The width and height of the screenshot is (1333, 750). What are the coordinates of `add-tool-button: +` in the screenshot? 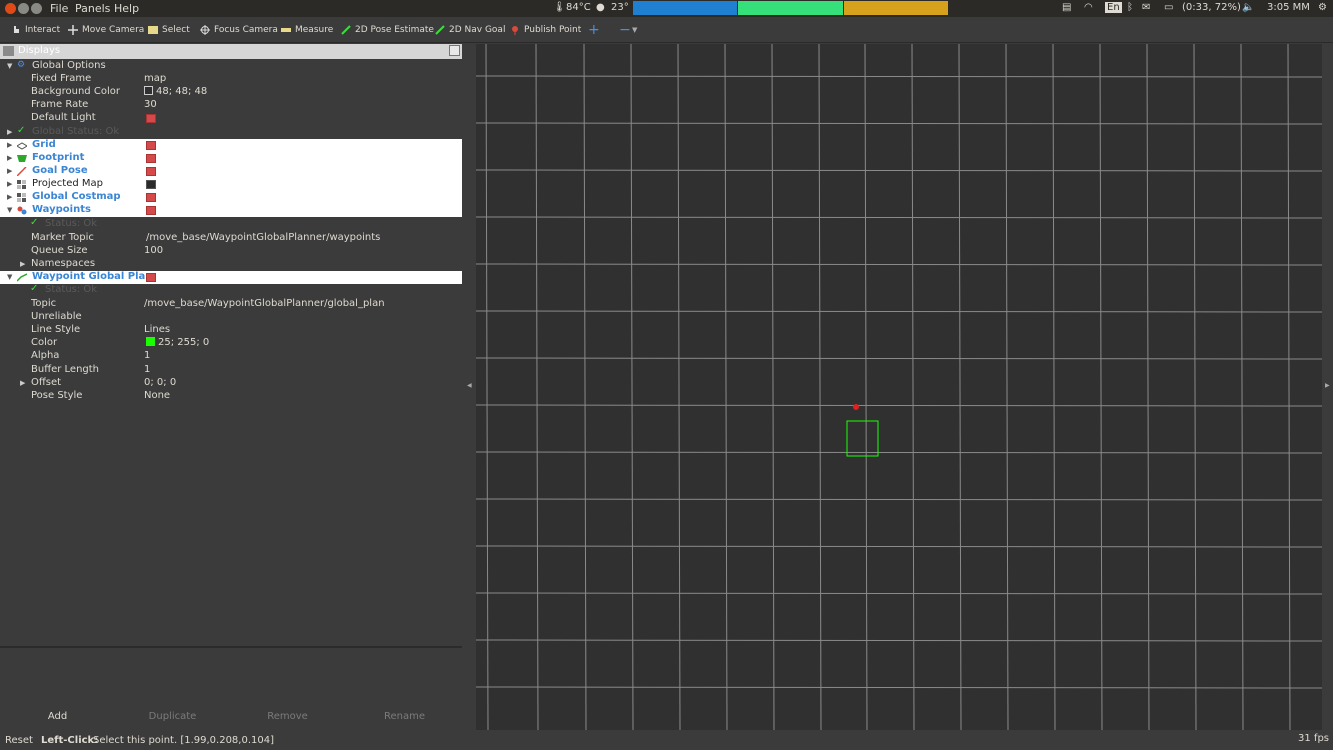 It's located at (594, 30).